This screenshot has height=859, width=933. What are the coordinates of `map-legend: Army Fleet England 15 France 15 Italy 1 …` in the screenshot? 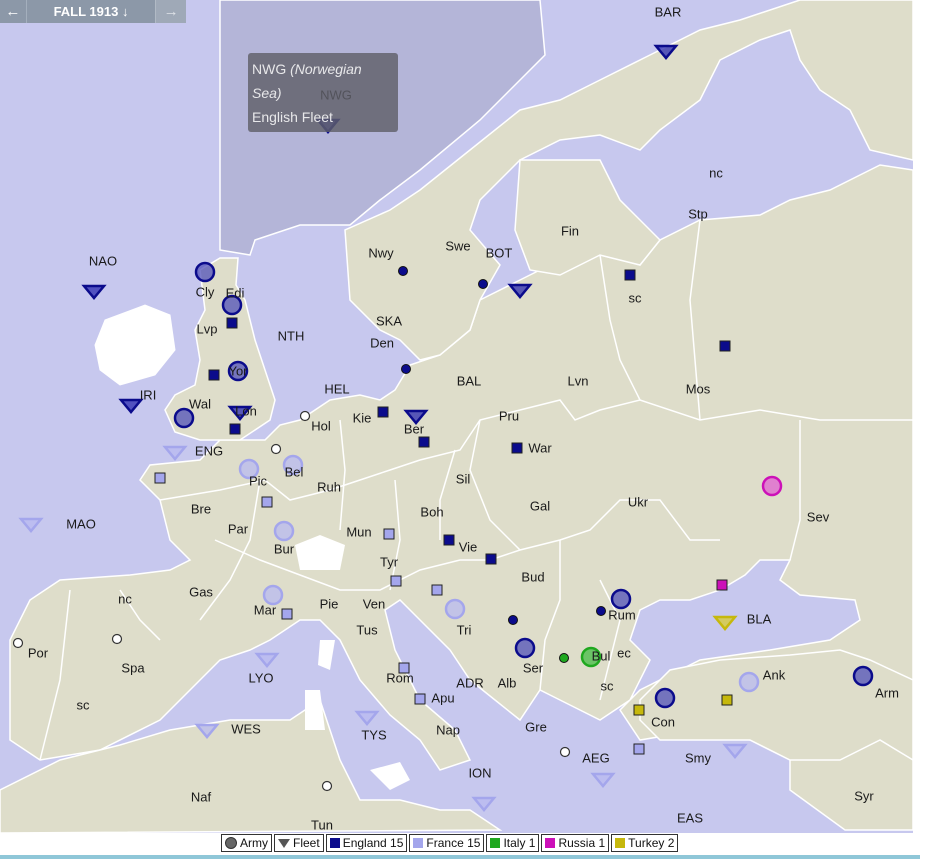 It's located at (450, 843).